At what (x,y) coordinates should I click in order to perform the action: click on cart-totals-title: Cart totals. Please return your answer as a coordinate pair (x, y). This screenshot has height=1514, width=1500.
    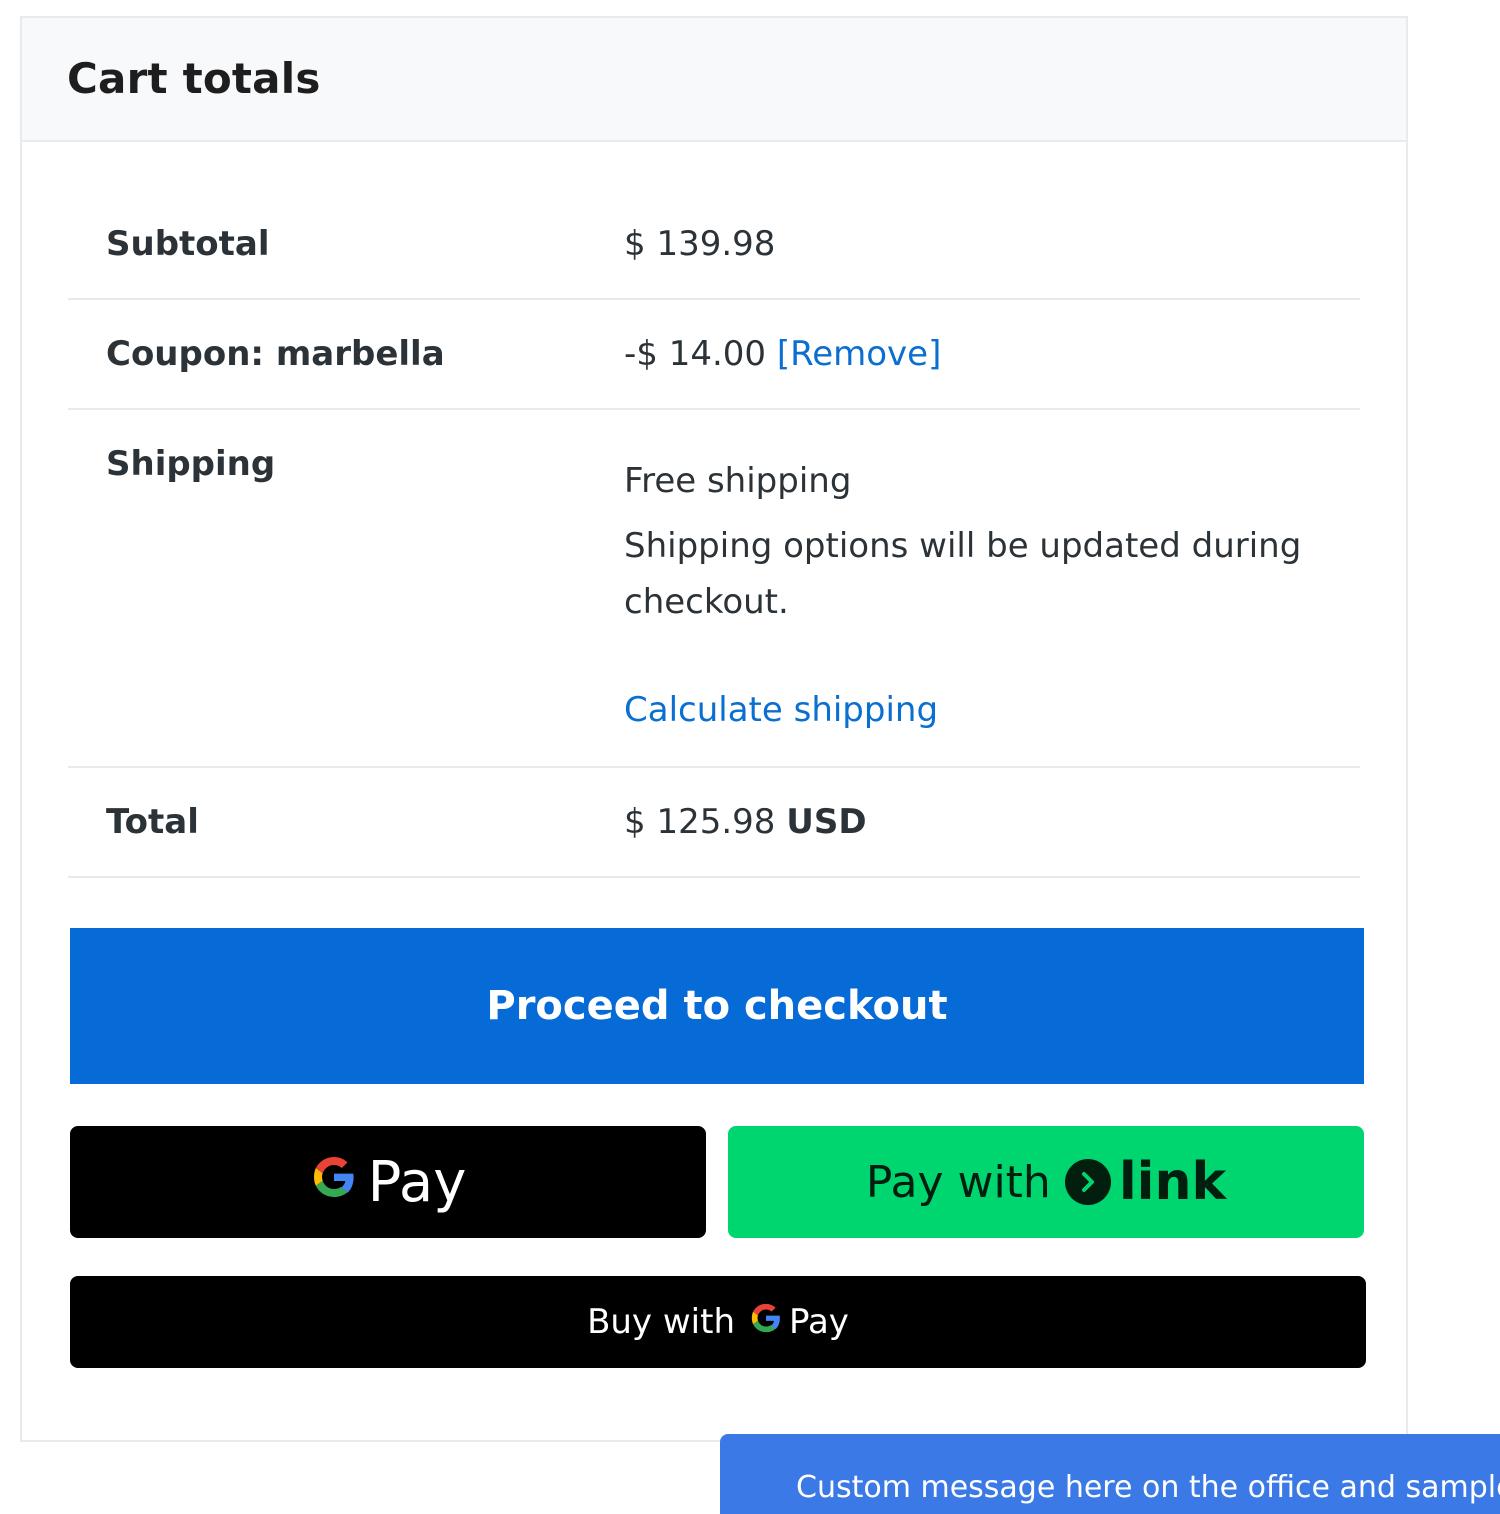
    Looking at the image, I should click on (194, 78).